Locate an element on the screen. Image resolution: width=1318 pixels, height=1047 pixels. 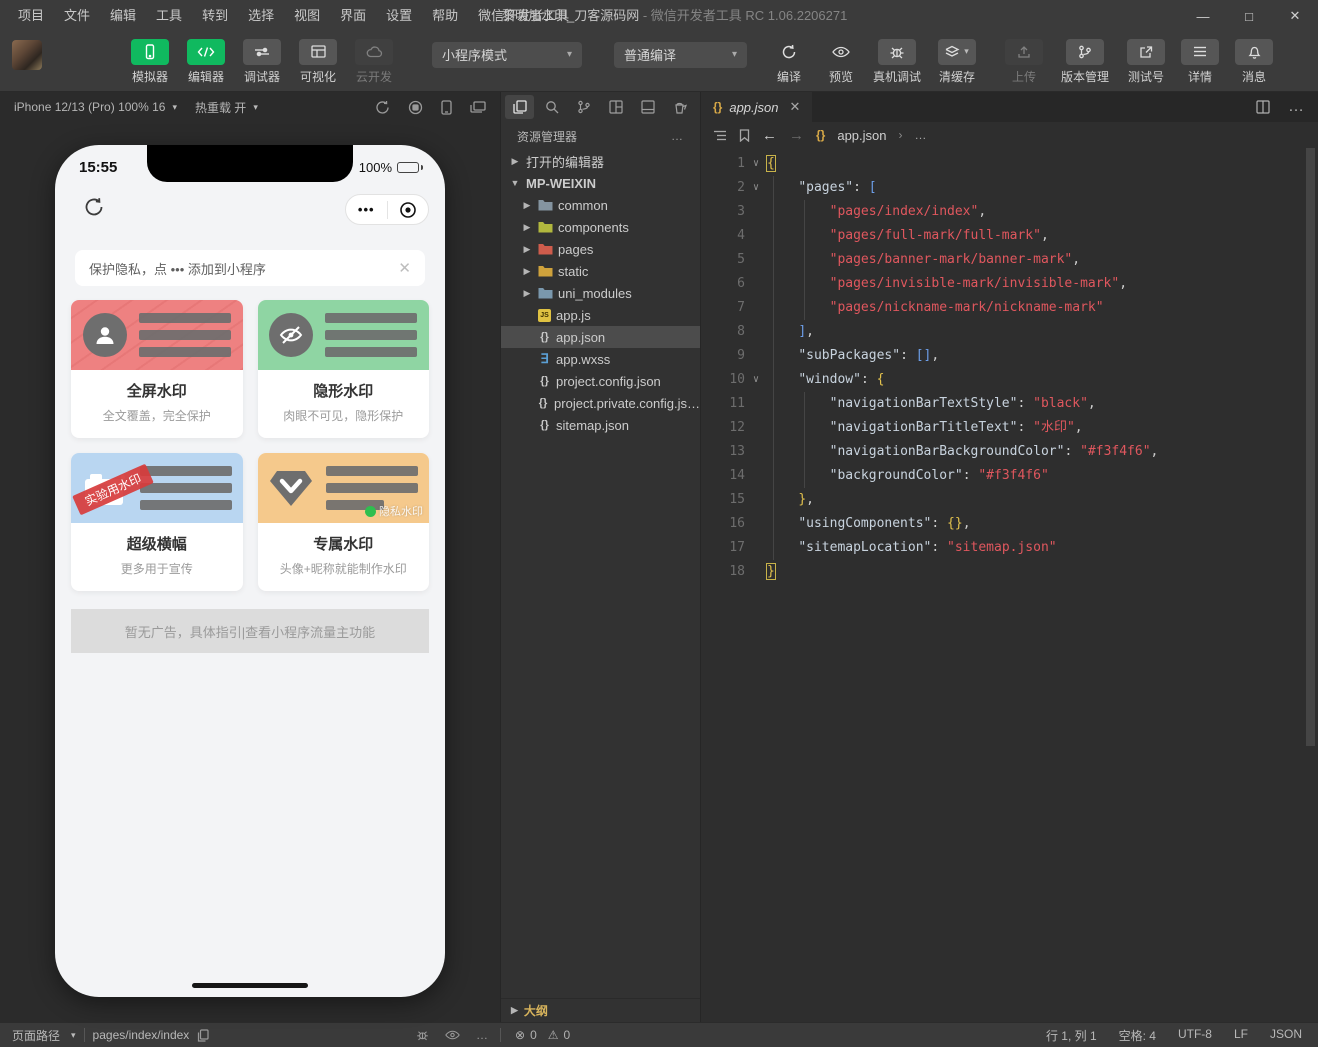
scrollbar is located at coordinates (1310, 447).